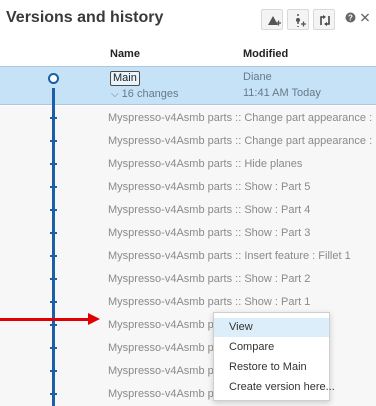 This screenshot has width=376, height=406. What do you see at coordinates (257, 77) in the screenshot?
I see `modified-by: Diane` at bounding box center [257, 77].